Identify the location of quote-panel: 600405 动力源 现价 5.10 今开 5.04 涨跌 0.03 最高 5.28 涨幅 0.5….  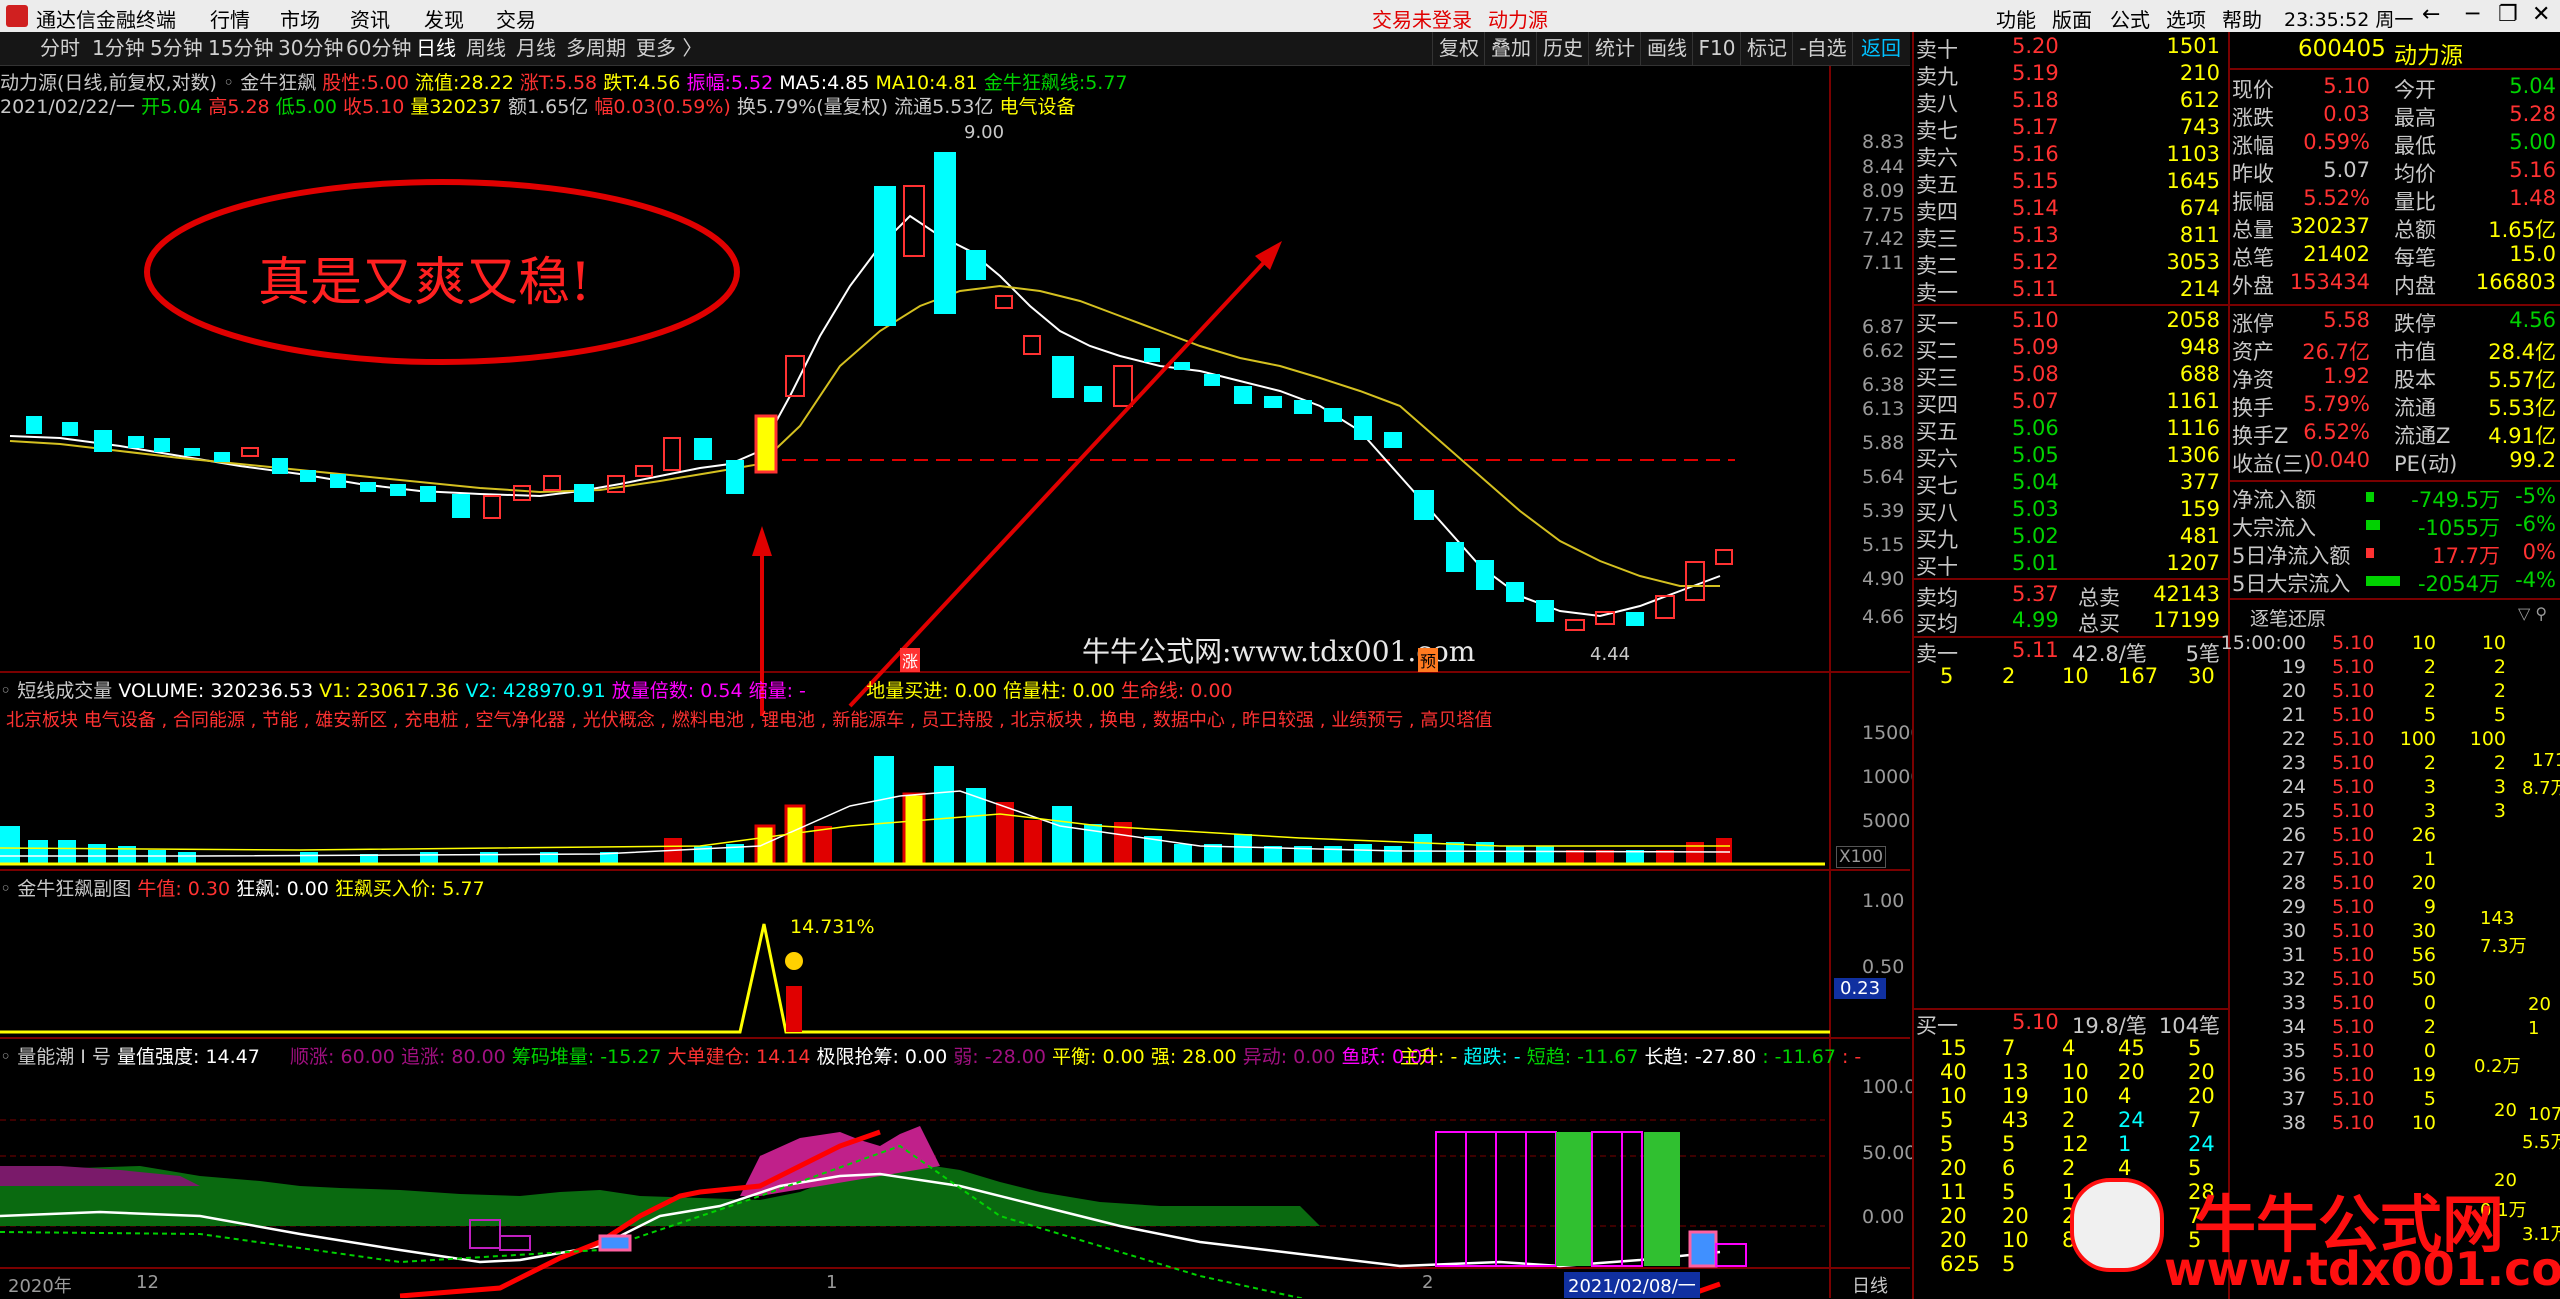
(2390, 665).